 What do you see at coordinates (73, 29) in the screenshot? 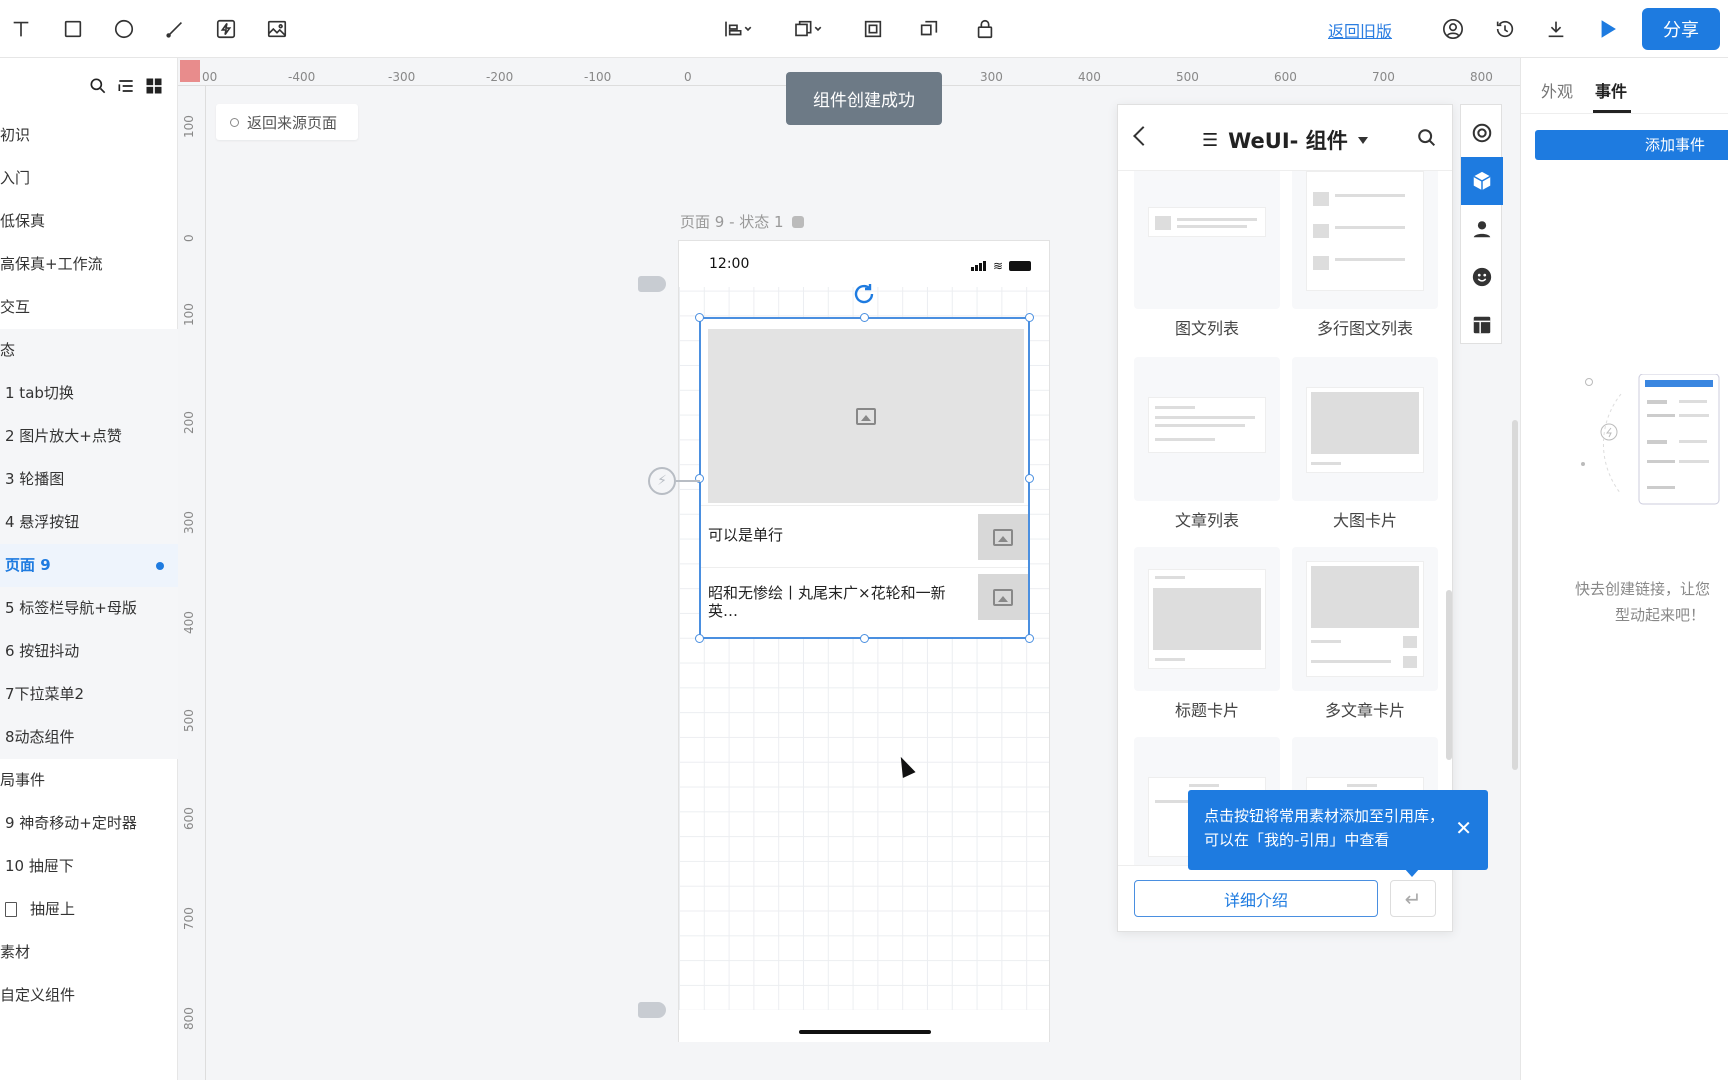
I see `rectangle-tool-icon` at bounding box center [73, 29].